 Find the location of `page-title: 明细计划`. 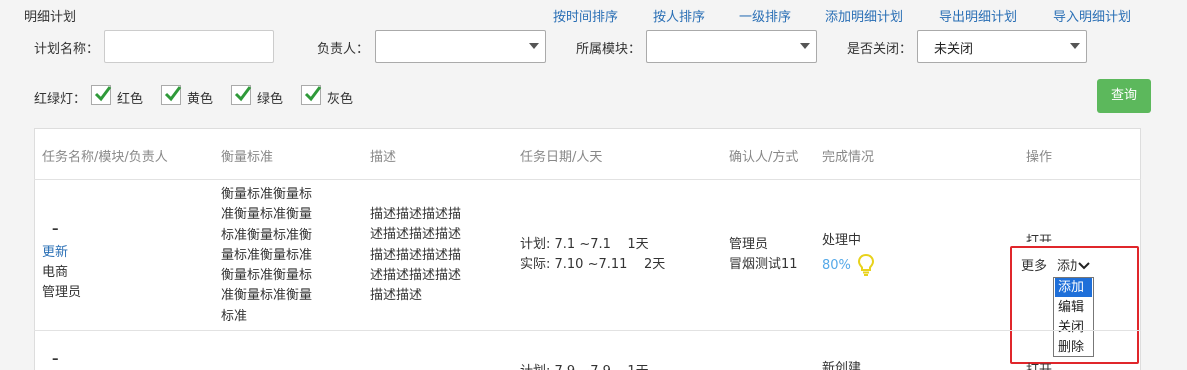

page-title: 明细计划 is located at coordinates (50, 17).